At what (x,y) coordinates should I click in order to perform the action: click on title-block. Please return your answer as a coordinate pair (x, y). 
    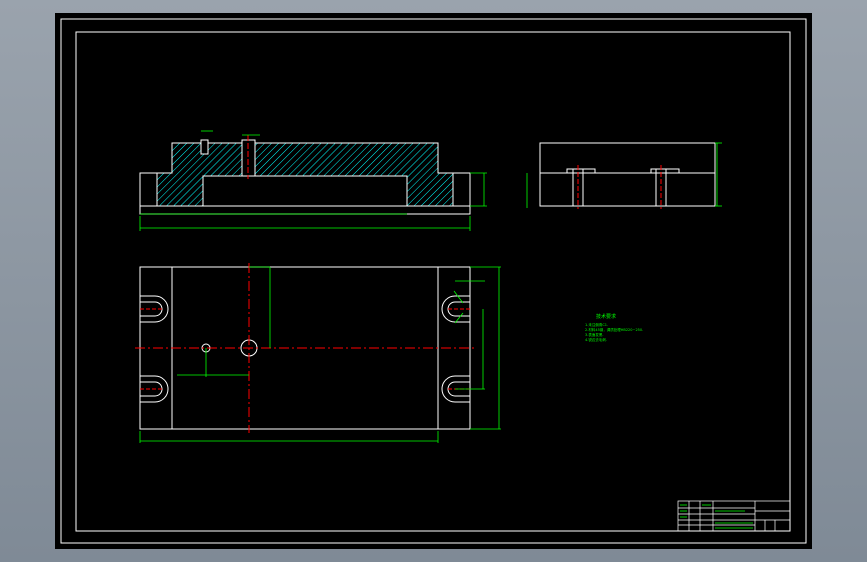
    Looking at the image, I should click on (734, 516).